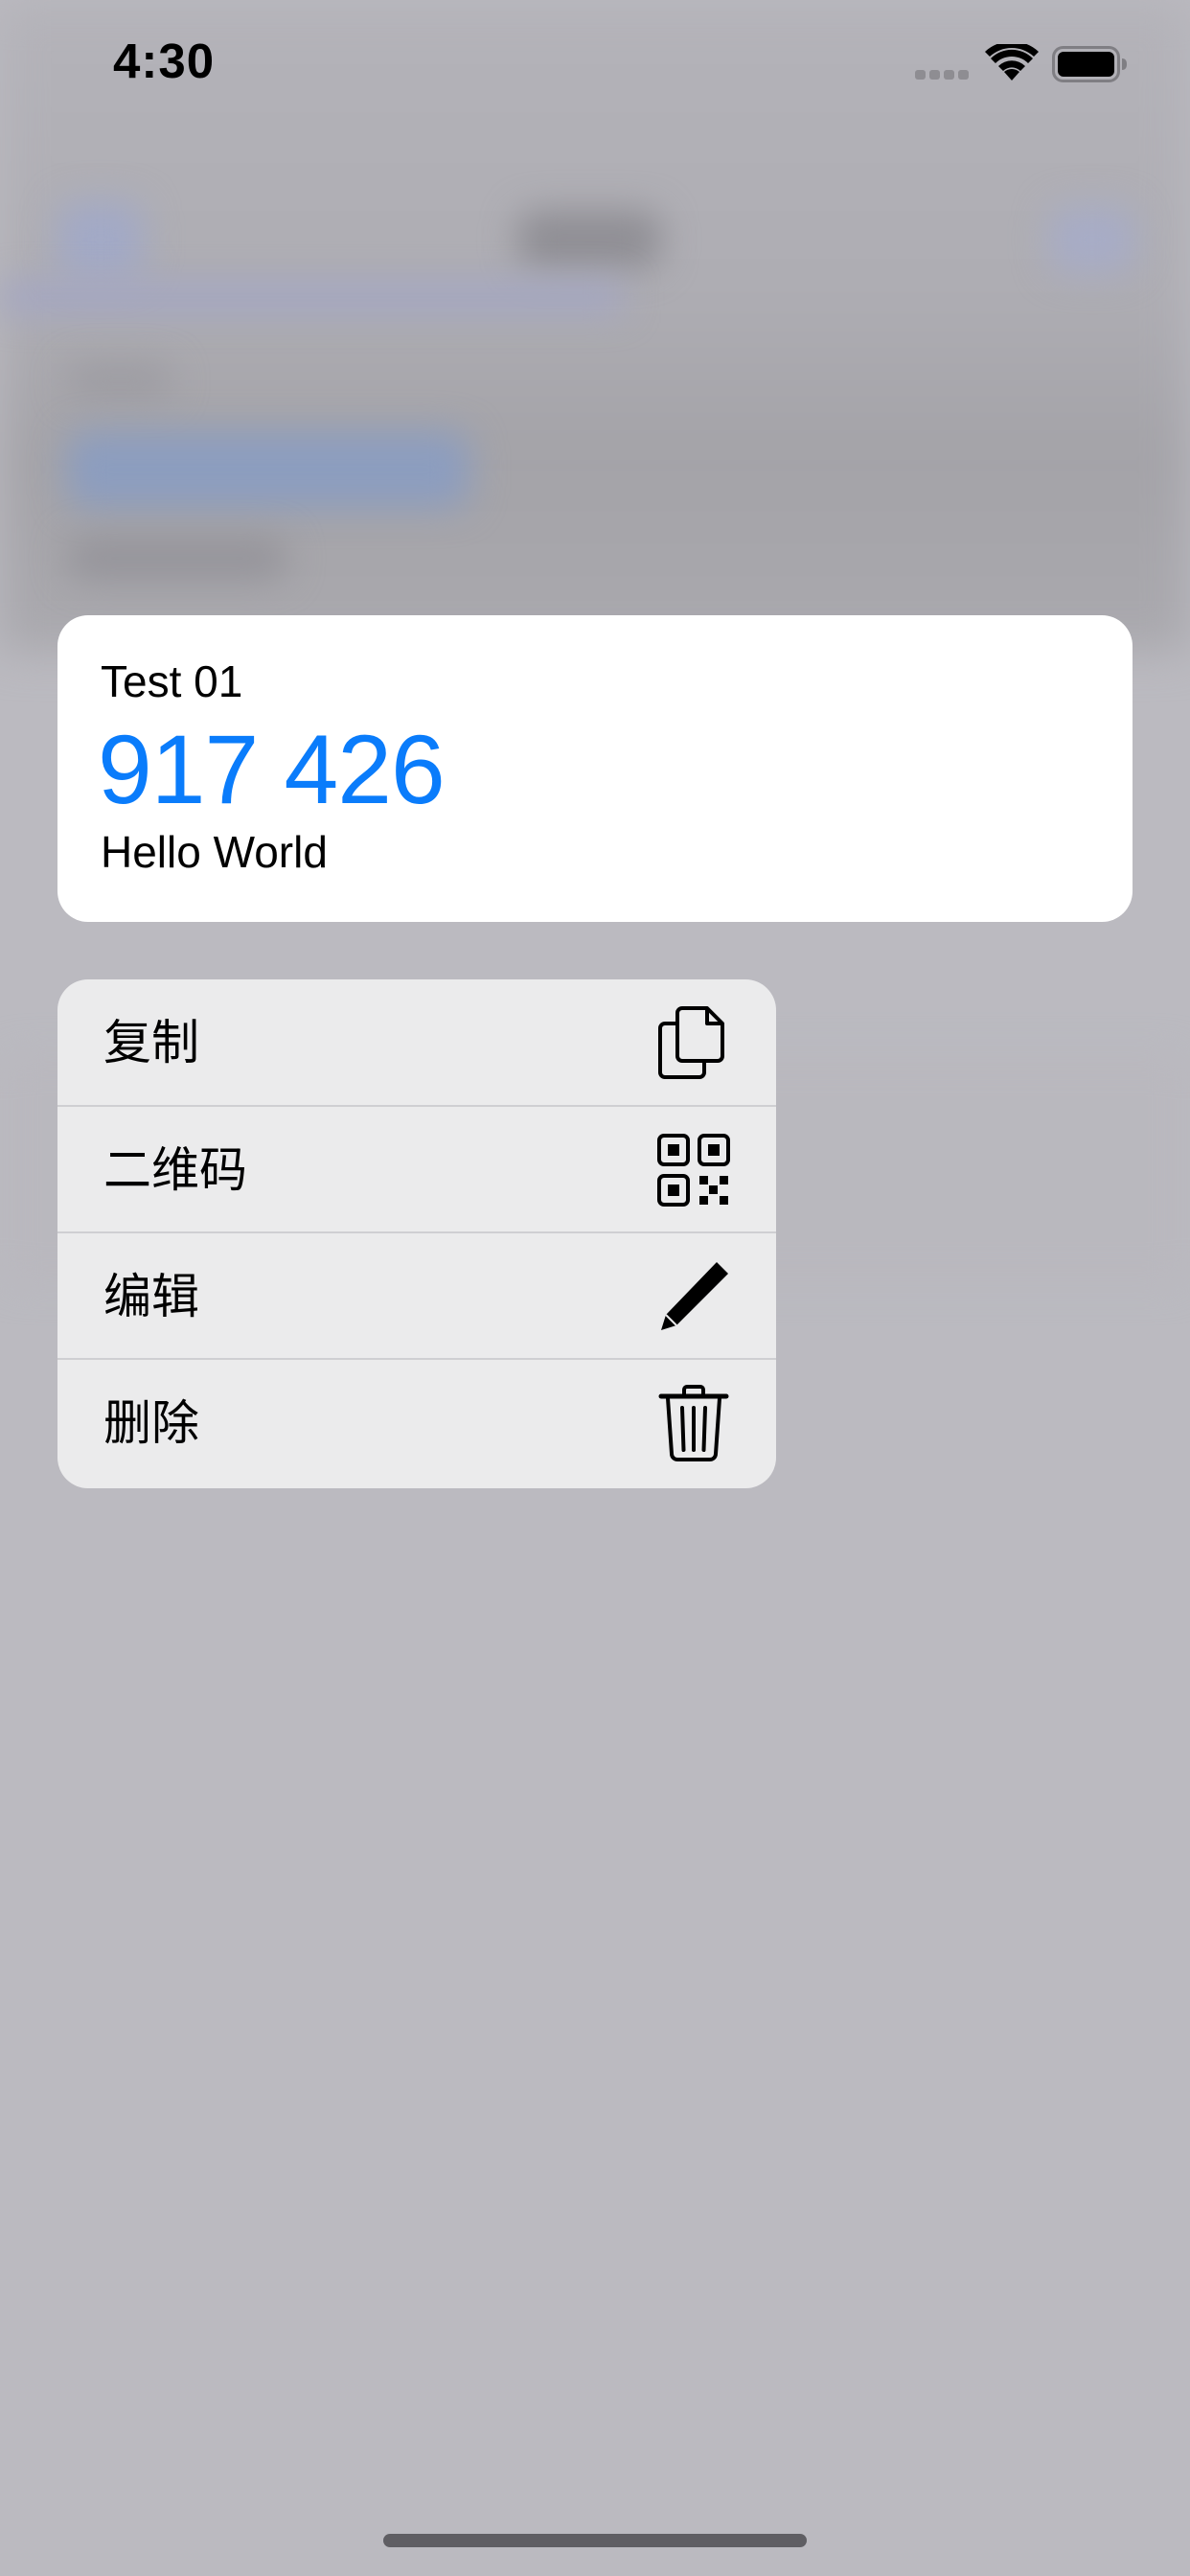  What do you see at coordinates (417, 1423) in the screenshot?
I see `menu-item-delete: 删除` at bounding box center [417, 1423].